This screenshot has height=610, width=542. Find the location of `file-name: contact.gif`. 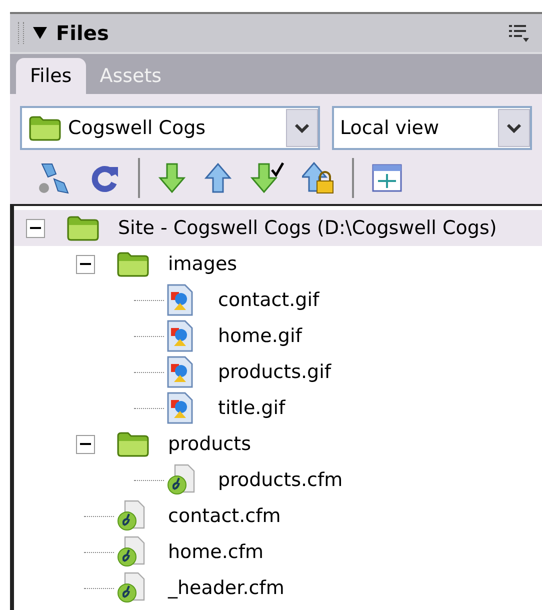

file-name: contact.gif is located at coordinates (269, 300).